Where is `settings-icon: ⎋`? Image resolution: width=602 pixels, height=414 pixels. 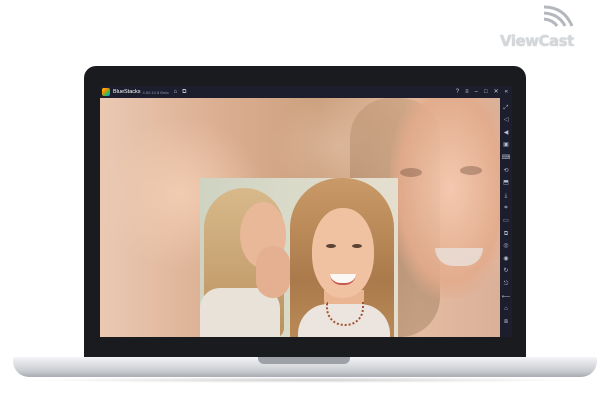 settings-icon: ⎋ is located at coordinates (506, 284).